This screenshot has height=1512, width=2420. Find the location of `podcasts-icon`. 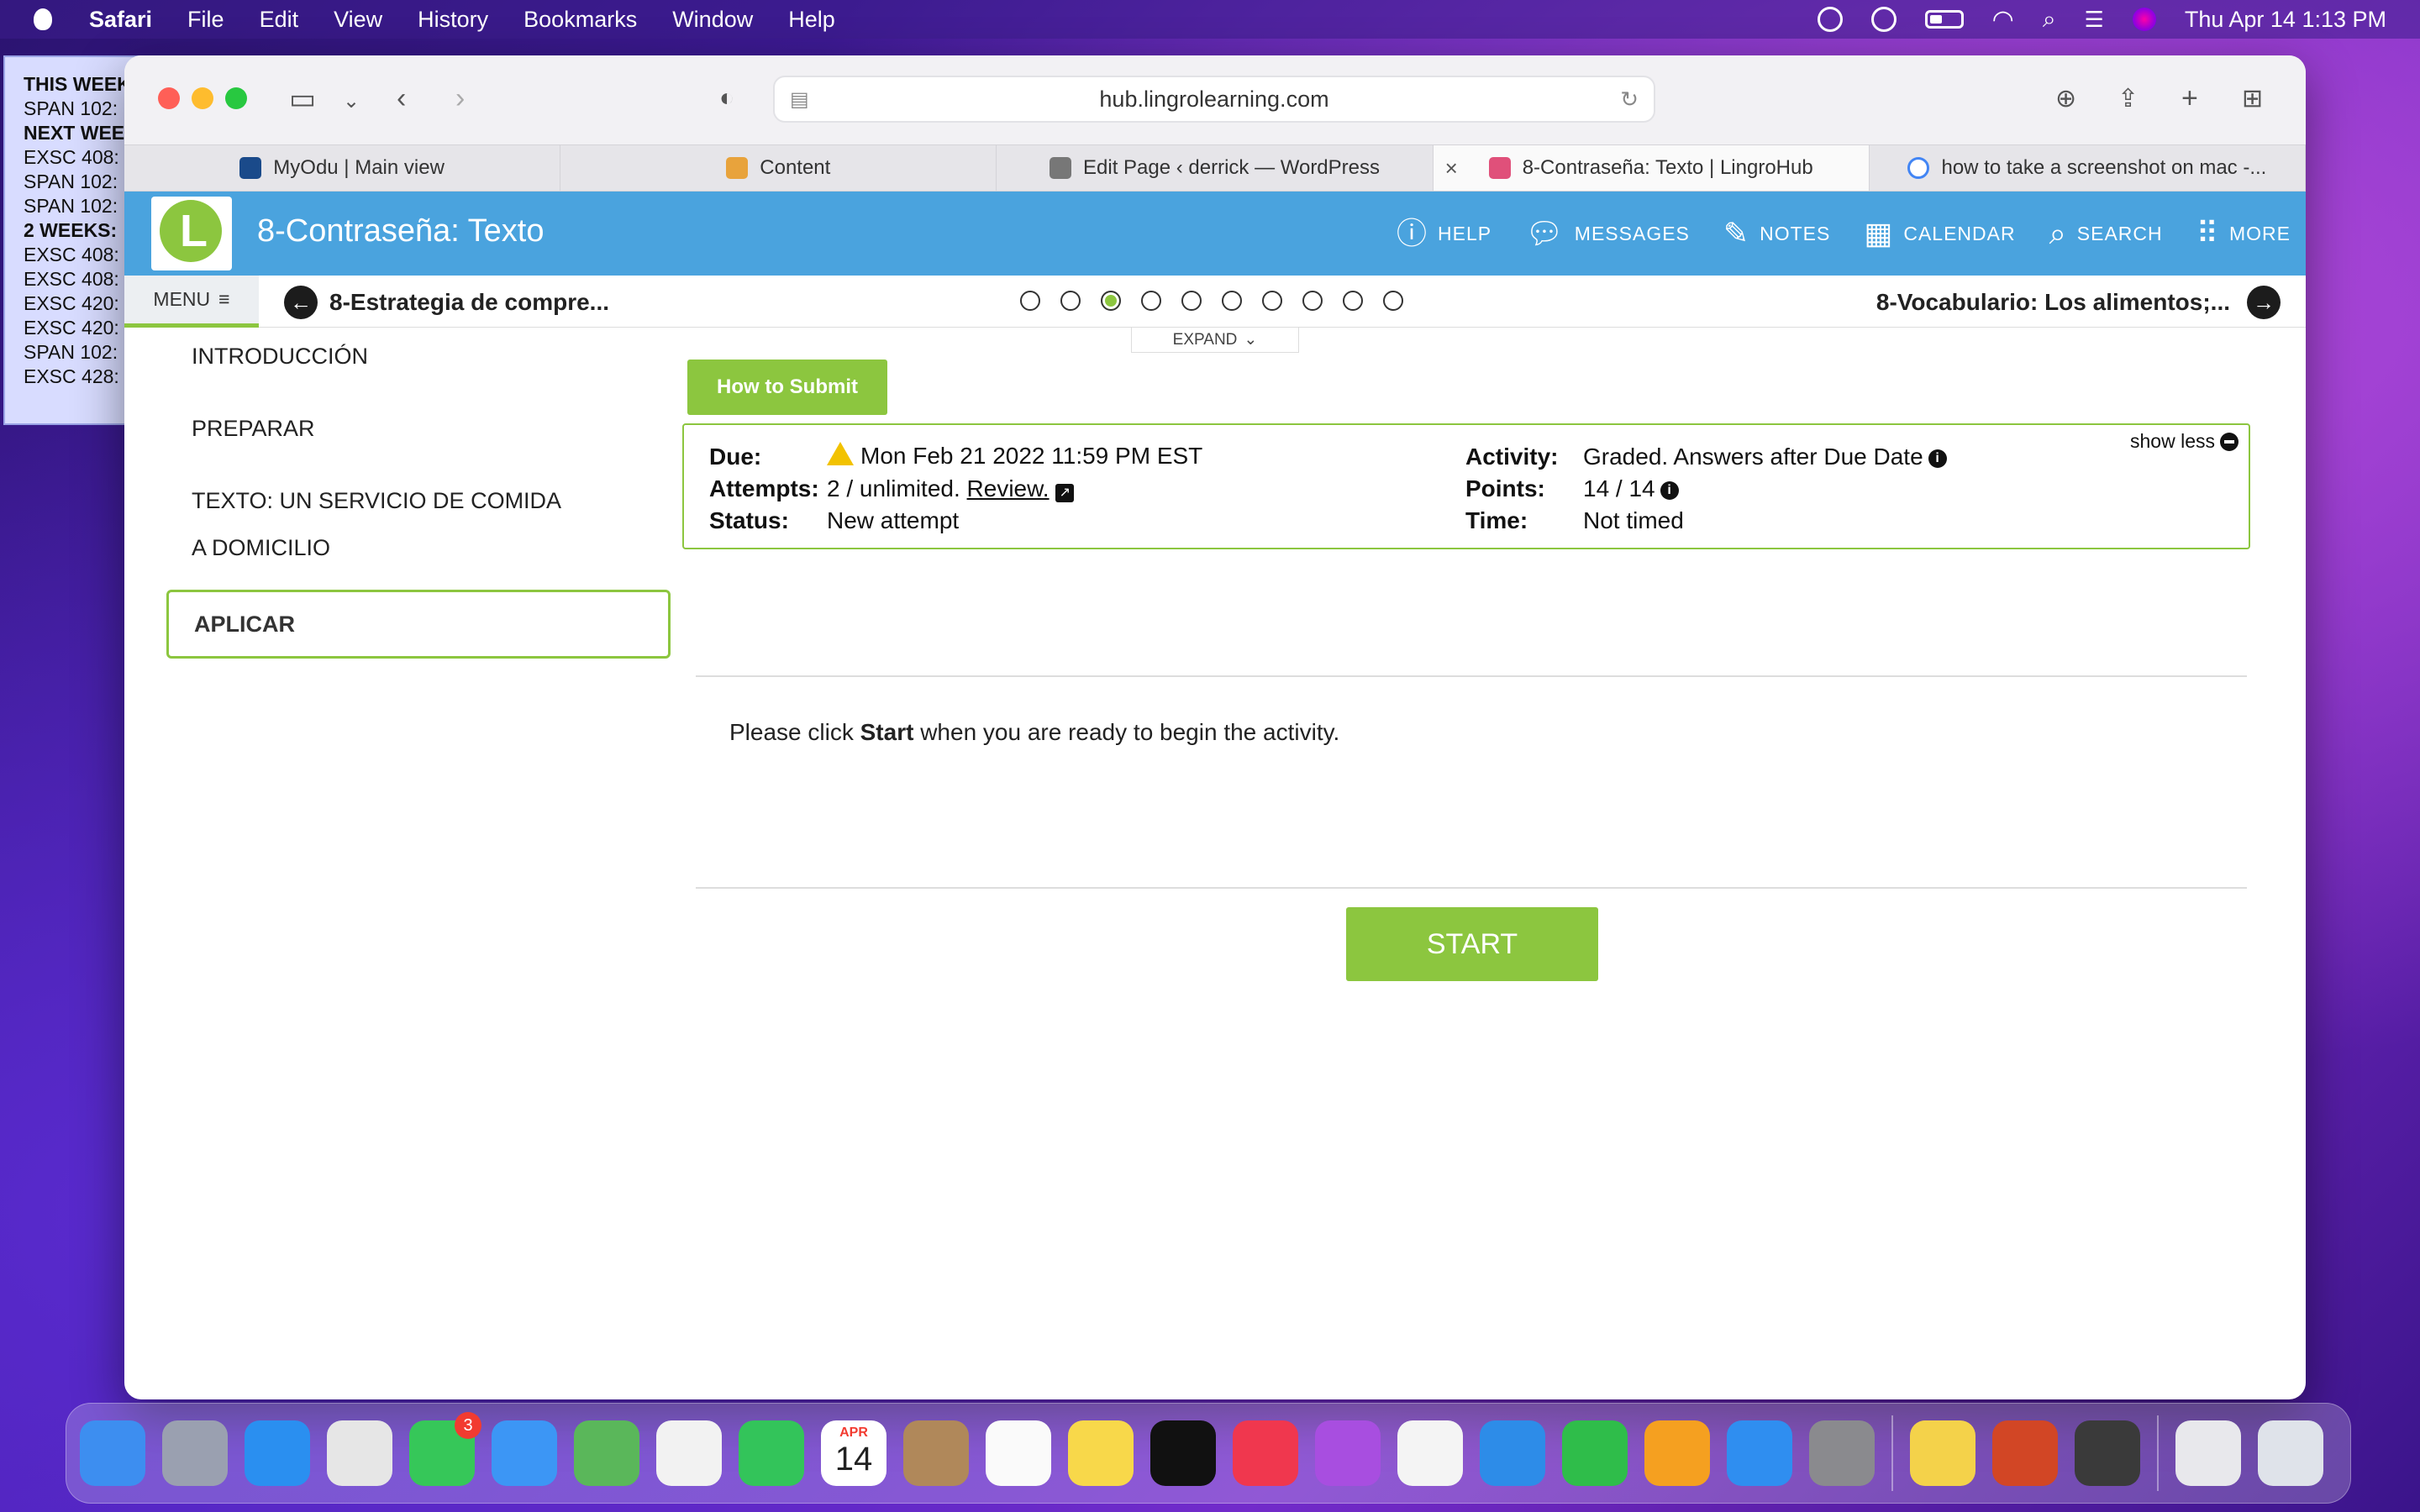

podcasts-icon is located at coordinates (1348, 1453).